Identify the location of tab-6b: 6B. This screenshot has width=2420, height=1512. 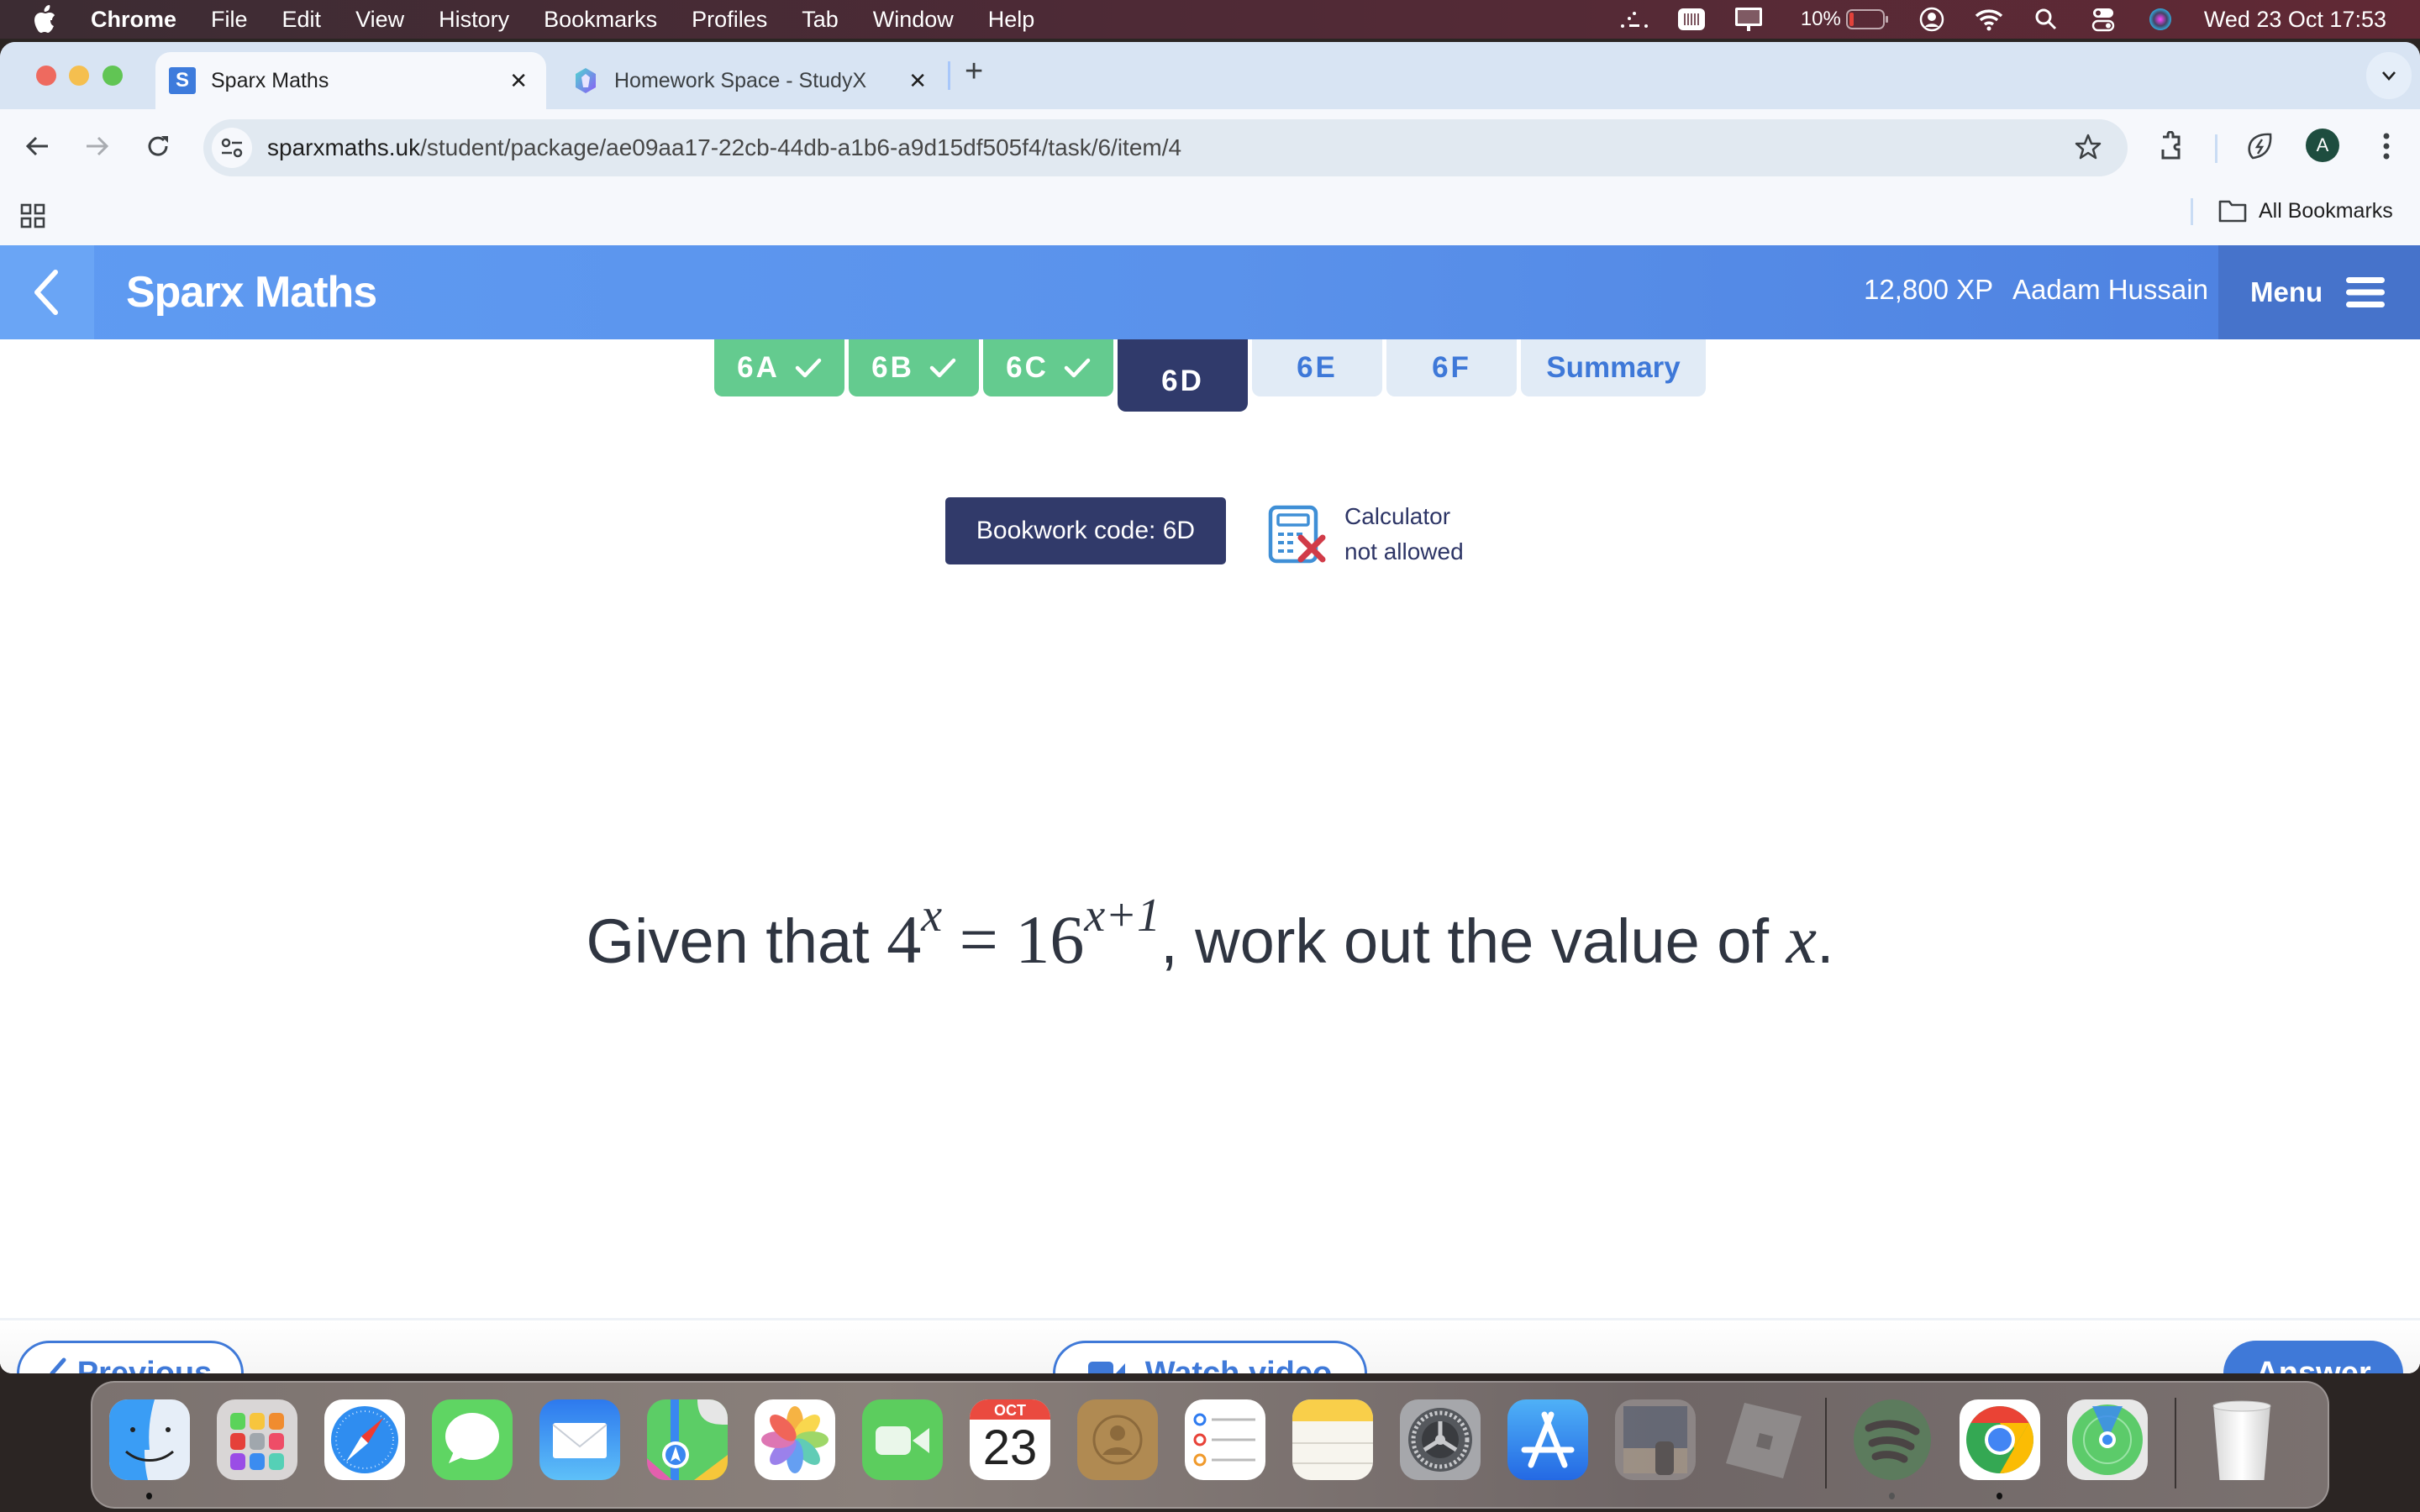
(914, 367).